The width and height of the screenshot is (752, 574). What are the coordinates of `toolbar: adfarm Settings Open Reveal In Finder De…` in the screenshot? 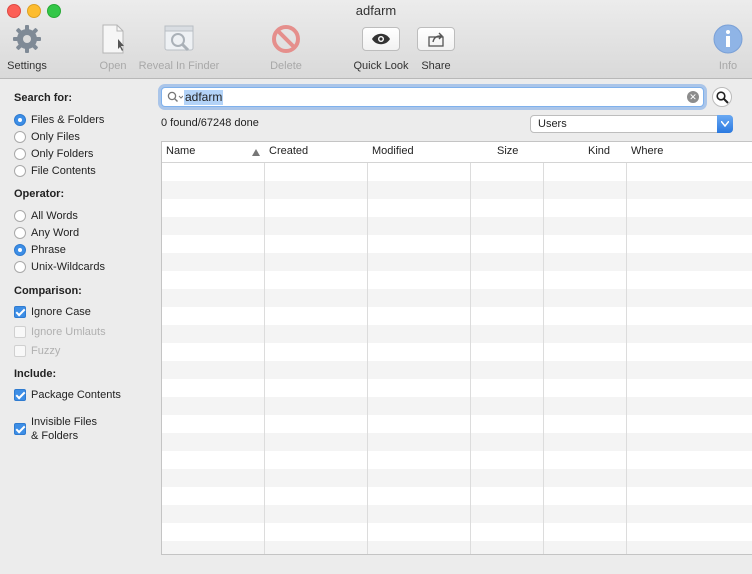 It's located at (376, 39).